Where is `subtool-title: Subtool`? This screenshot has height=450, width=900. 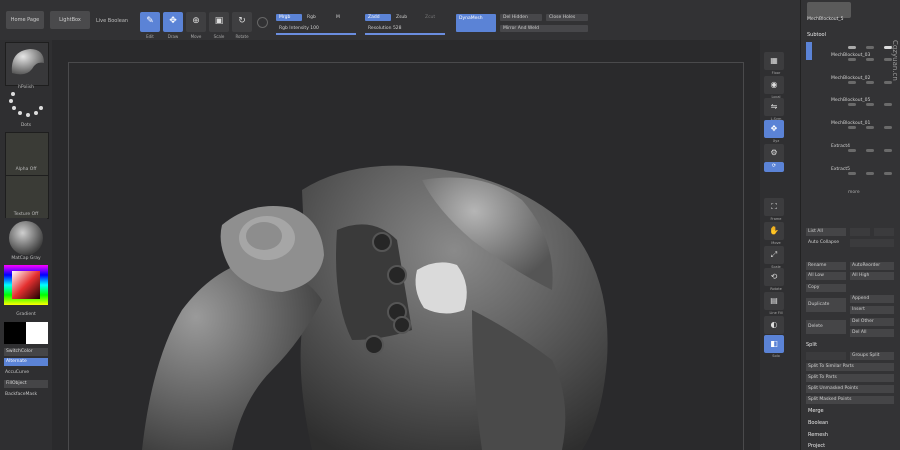
subtool-title: Subtool is located at coordinates (816, 35).